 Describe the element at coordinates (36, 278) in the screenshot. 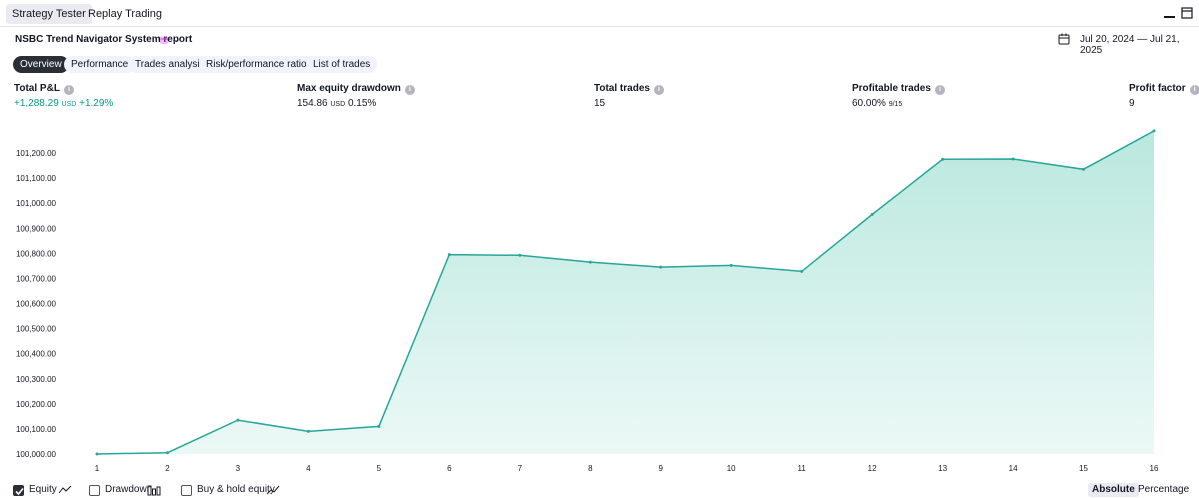

I see `y-tick-label: 100,700.00` at that location.